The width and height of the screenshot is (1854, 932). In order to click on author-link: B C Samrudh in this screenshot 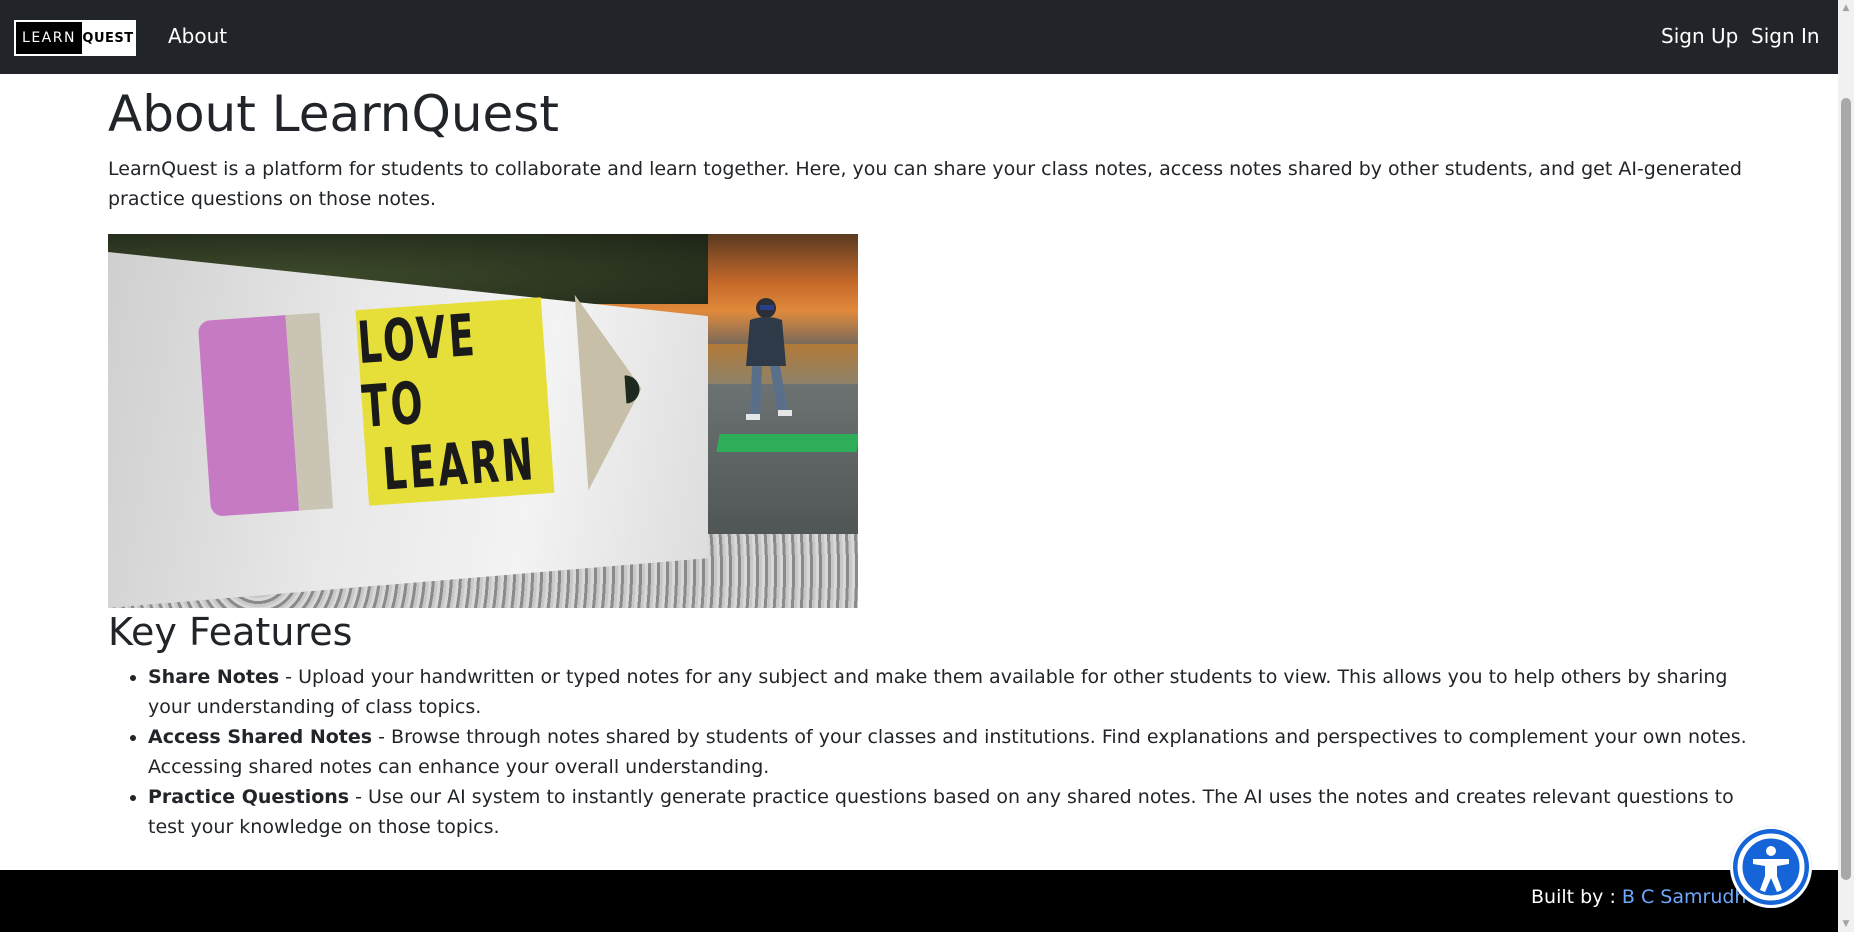, I will do `click(1684, 897)`.